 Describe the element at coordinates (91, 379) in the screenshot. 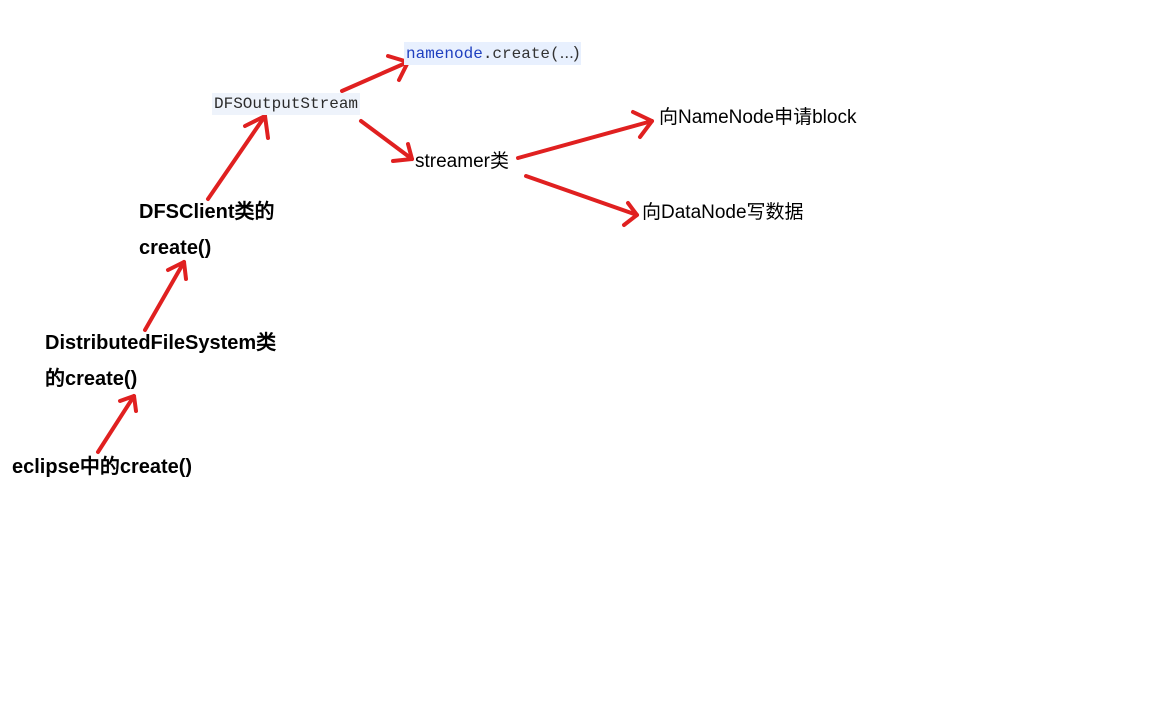

I see `node-dfs-line2: 的create()` at that location.